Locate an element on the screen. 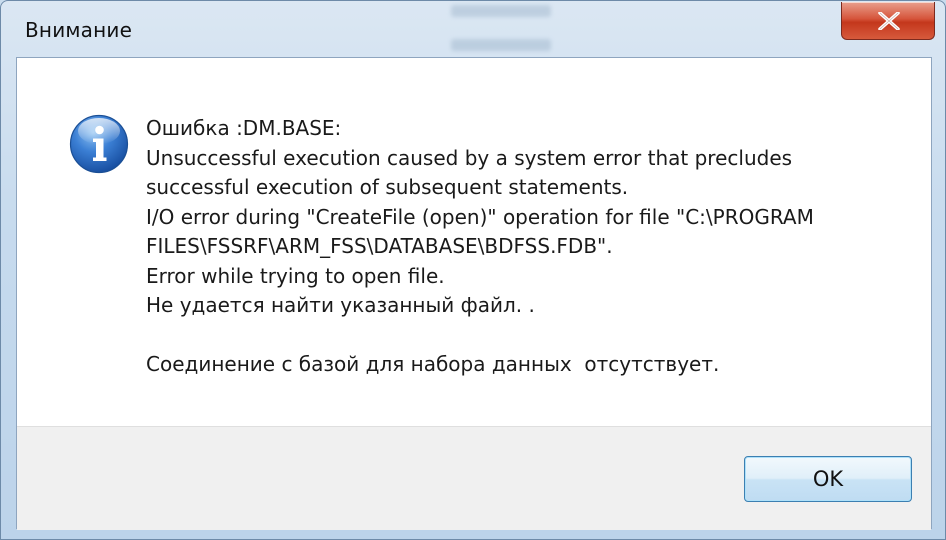 This screenshot has height=540, width=946. ok-button: OK is located at coordinates (828, 479).